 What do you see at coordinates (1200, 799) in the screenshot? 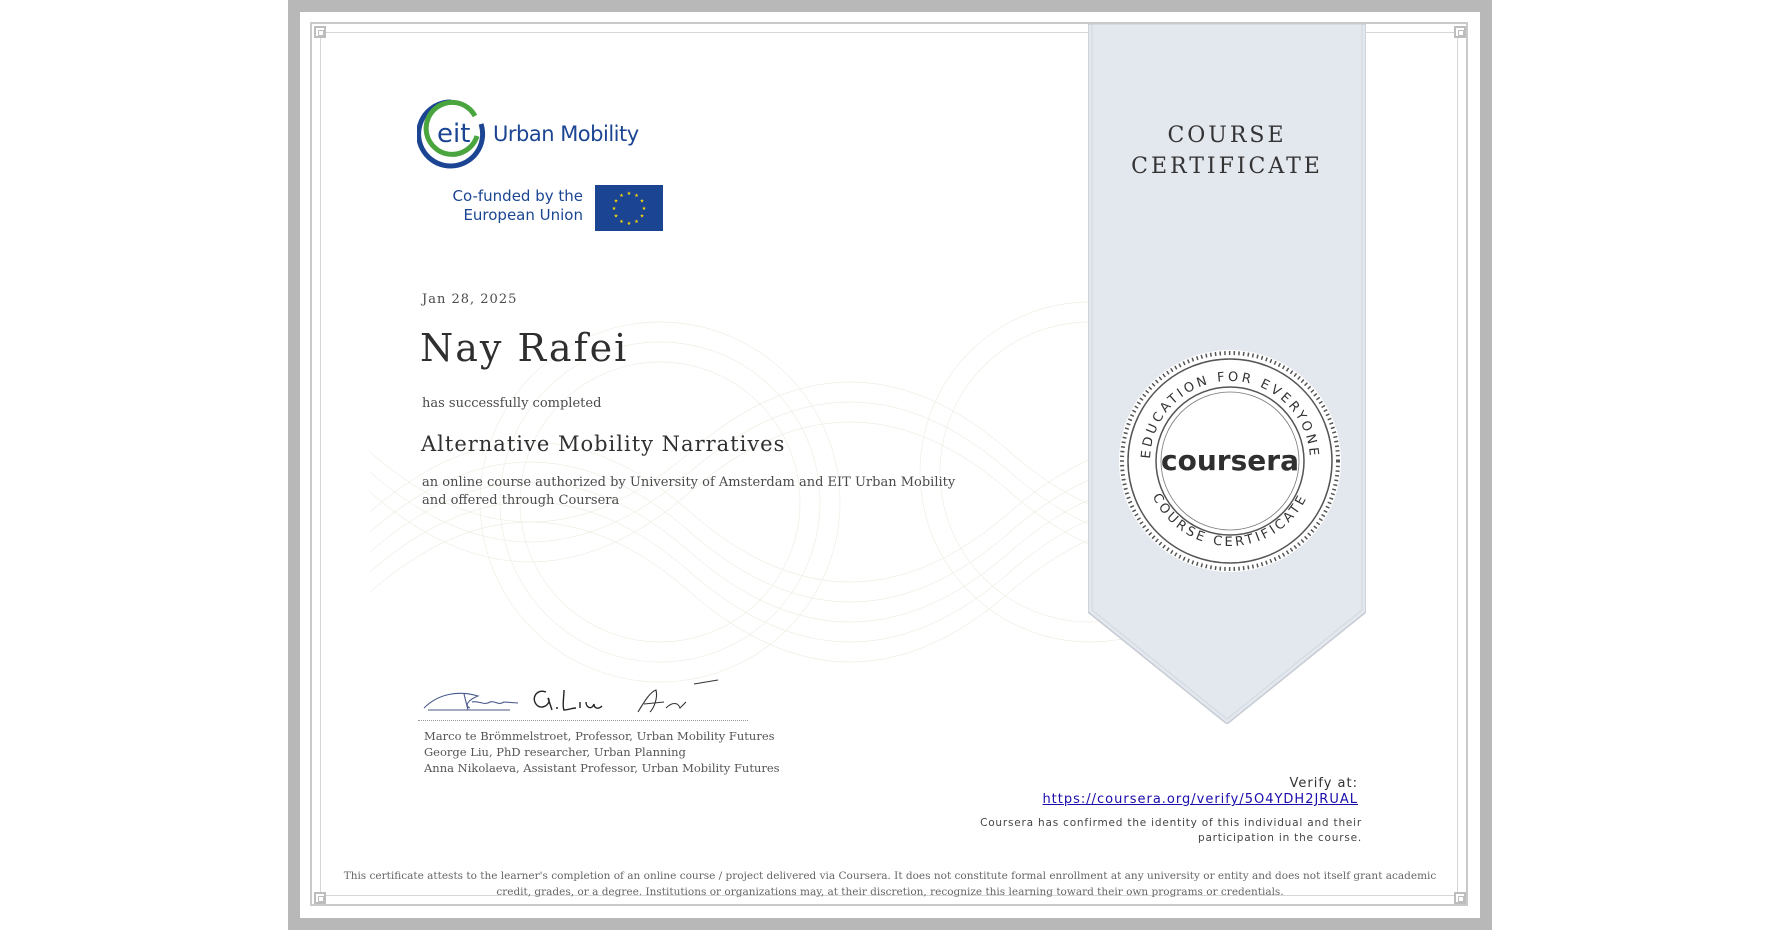
I see `verify-link: https://coursera.org/verify/5O4YDH2JRUAL` at bounding box center [1200, 799].